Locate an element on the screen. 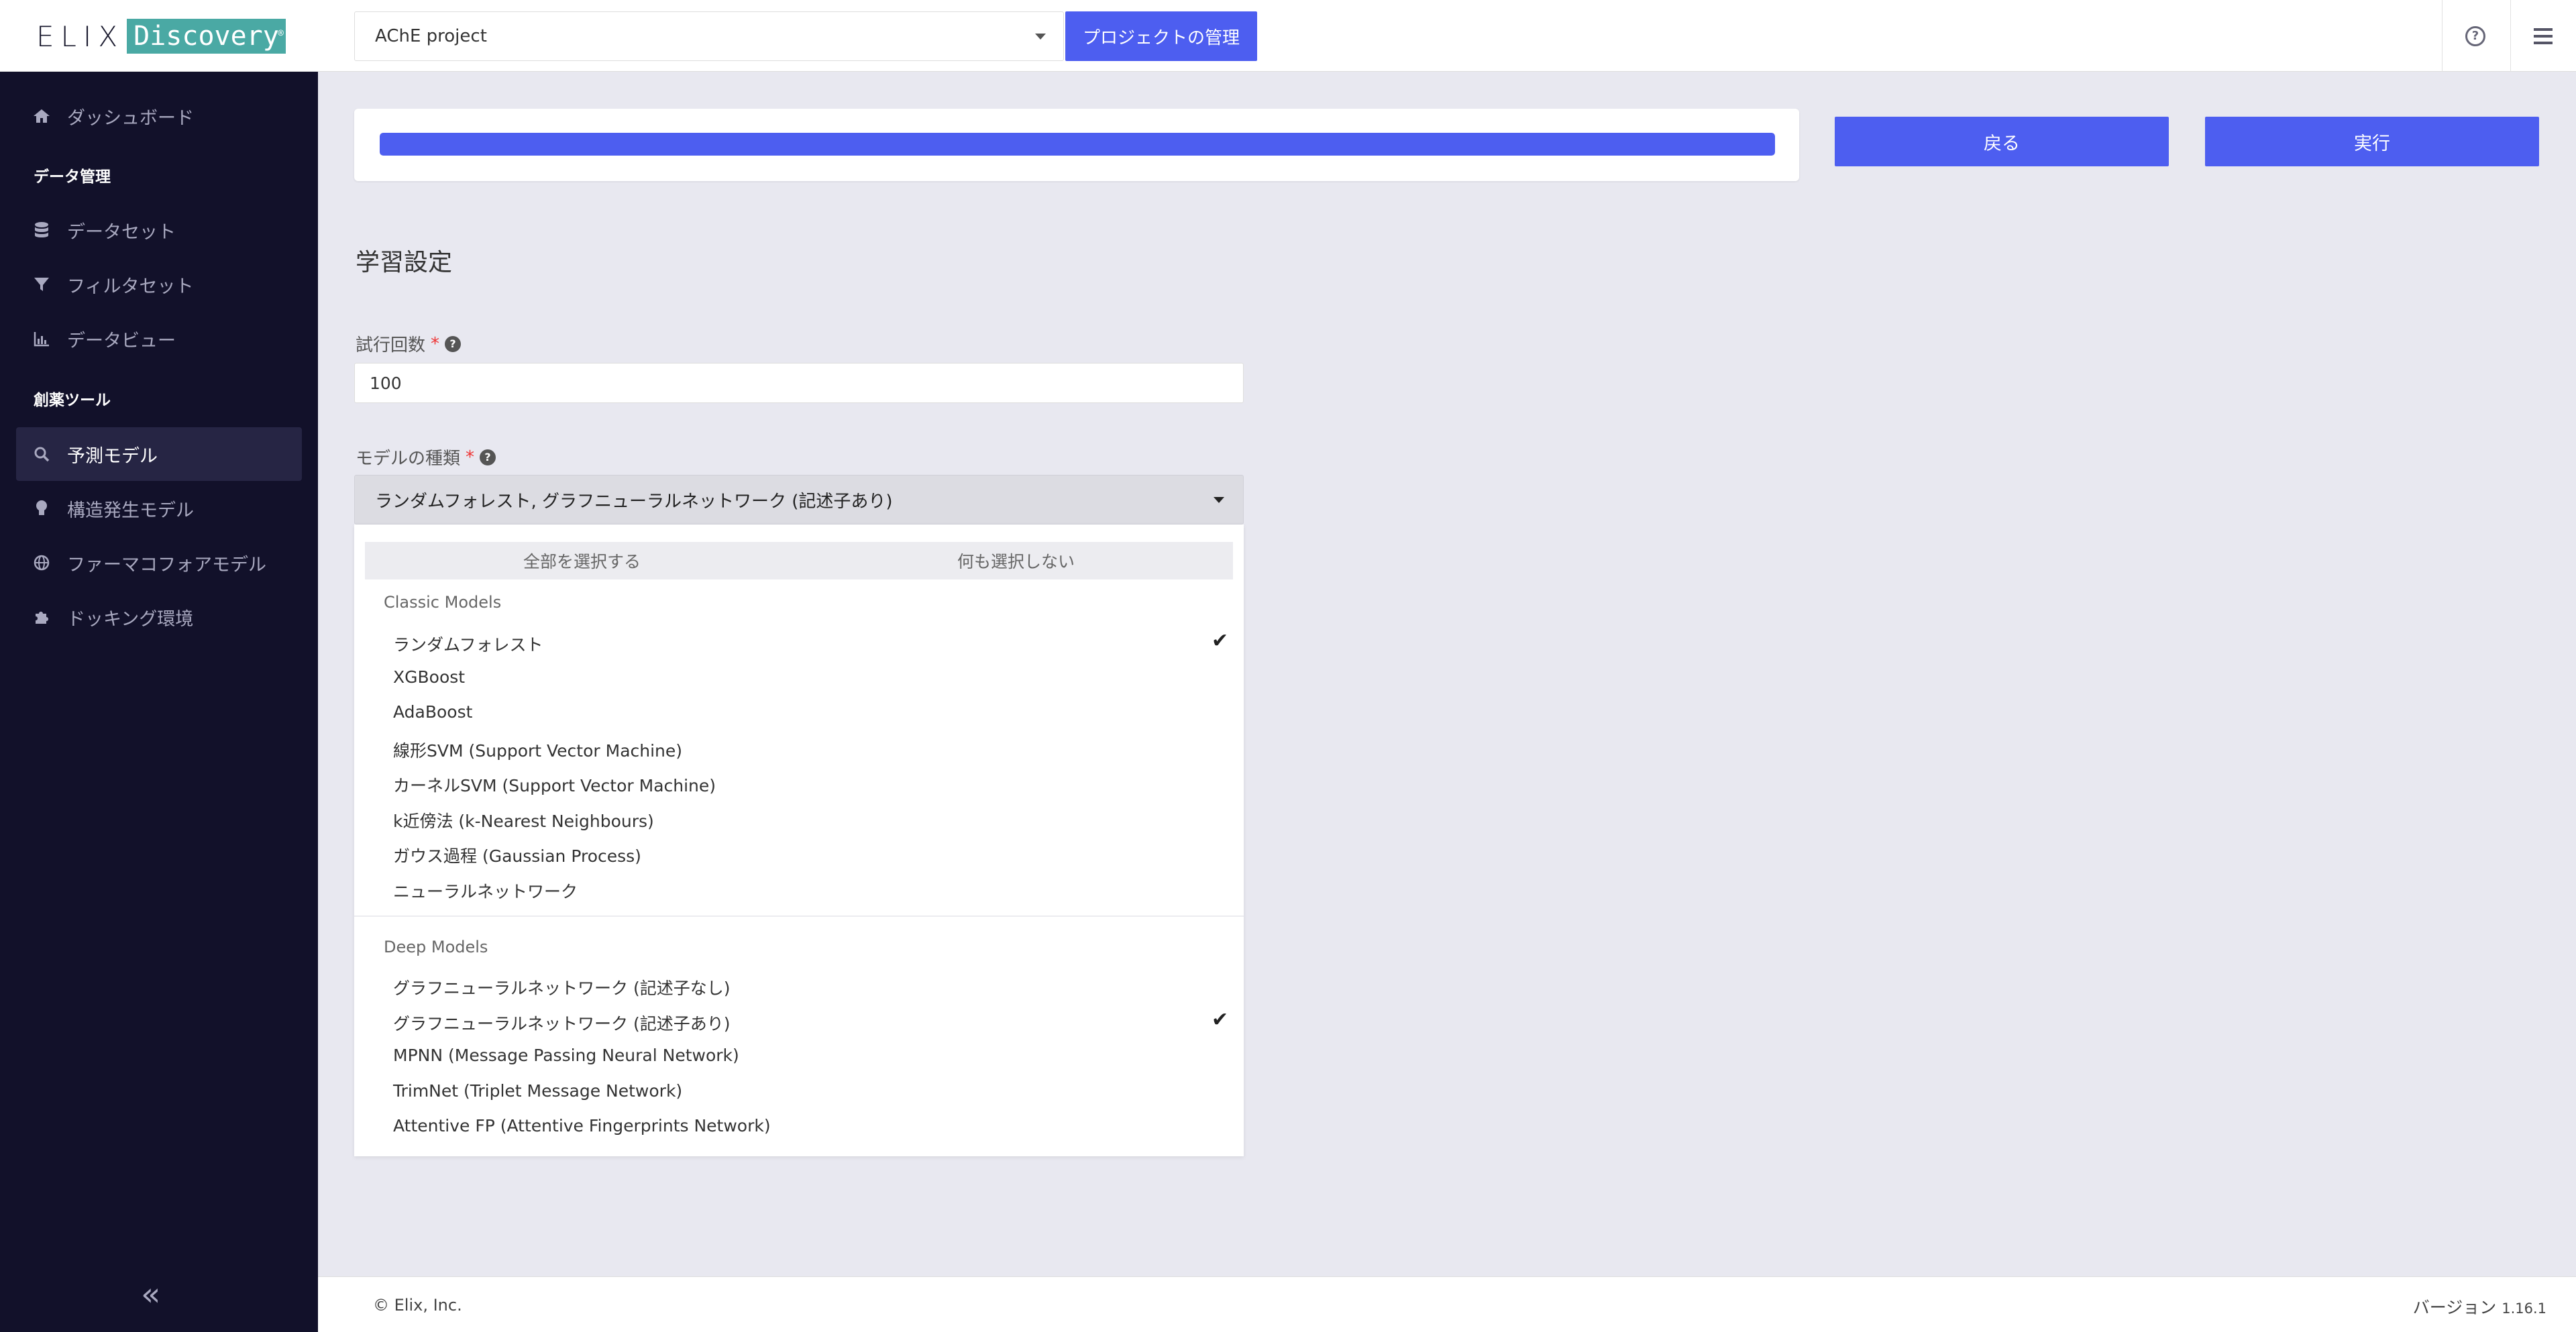 Image resolution: width=2576 pixels, height=1332 pixels. sidebar-item-filtersets: フィルタセット is located at coordinates (159, 284).